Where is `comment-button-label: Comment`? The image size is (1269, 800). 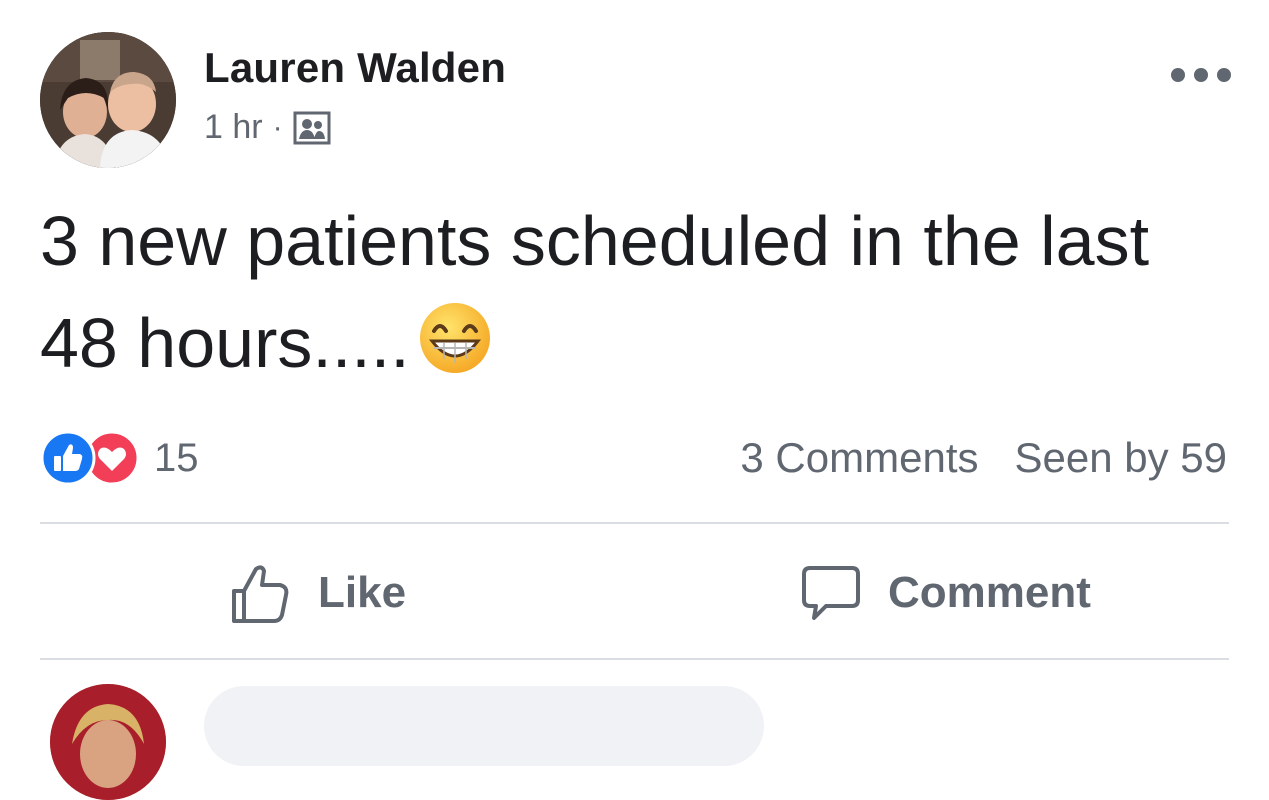
comment-button-label: Comment is located at coordinates (989, 592).